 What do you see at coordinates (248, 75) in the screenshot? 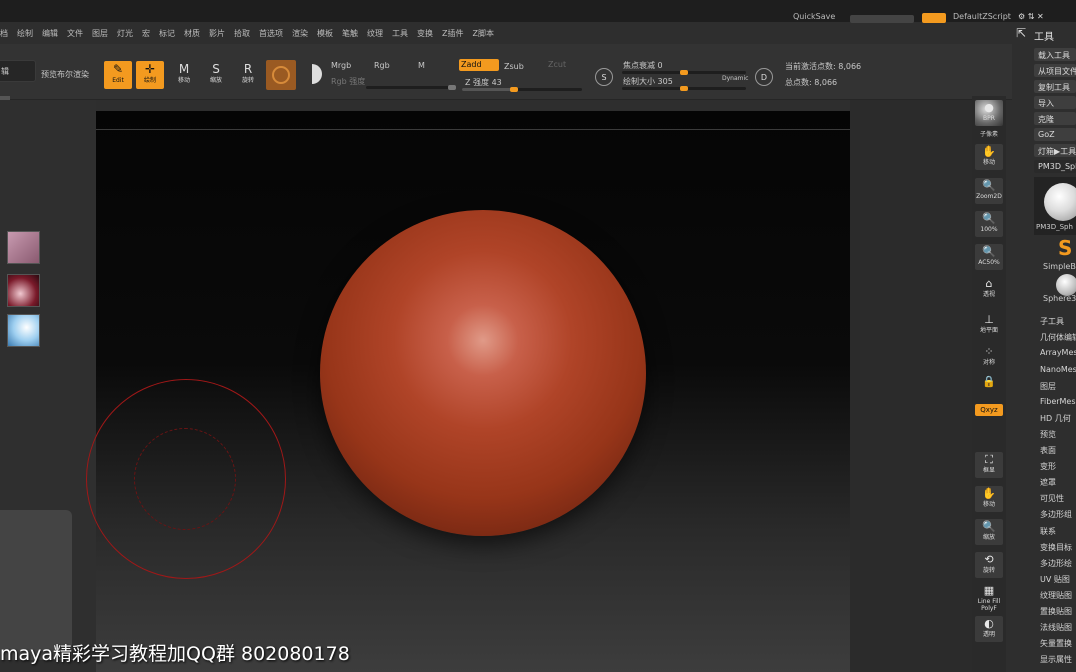
I see `rotate-mode-button: R 旋转` at bounding box center [248, 75].